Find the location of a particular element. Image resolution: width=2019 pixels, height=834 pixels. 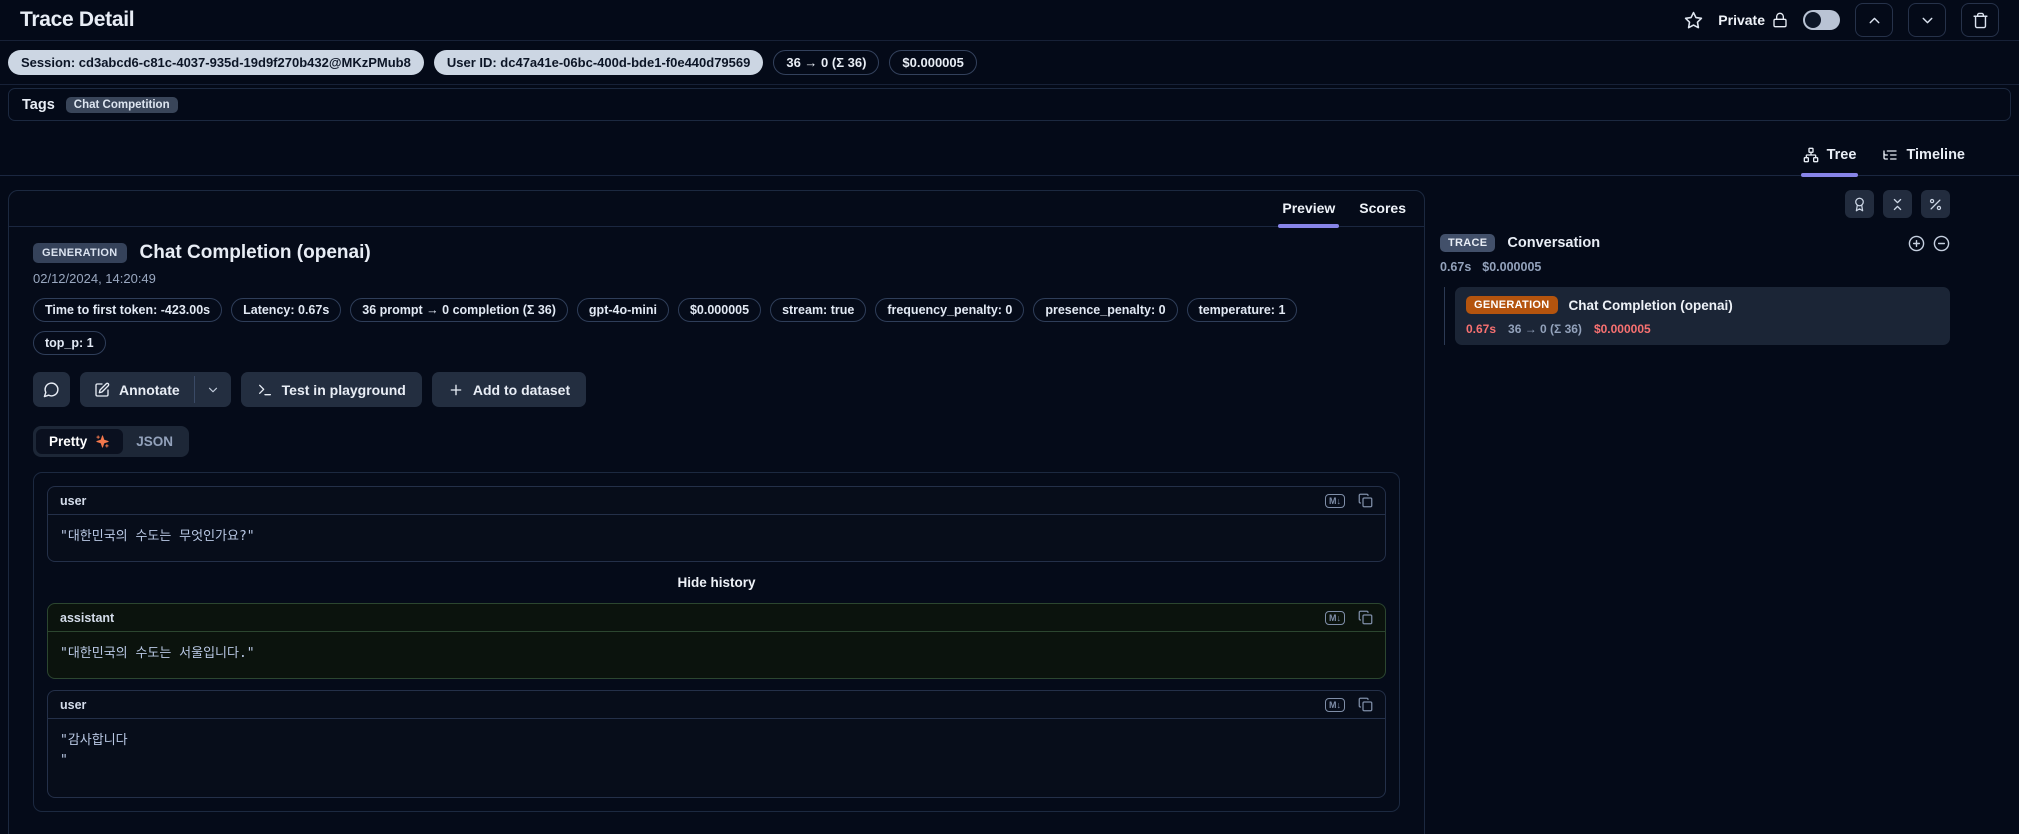

bookmark-star-icon is located at coordinates (1693, 20).